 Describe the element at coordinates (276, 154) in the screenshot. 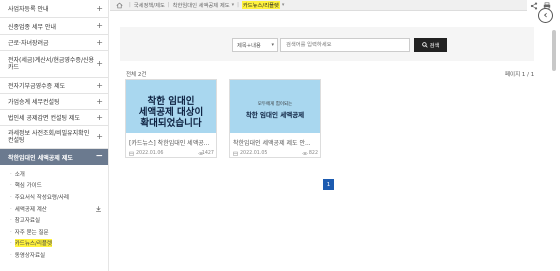

I see `card-meta: 2022.01.05 822` at that location.